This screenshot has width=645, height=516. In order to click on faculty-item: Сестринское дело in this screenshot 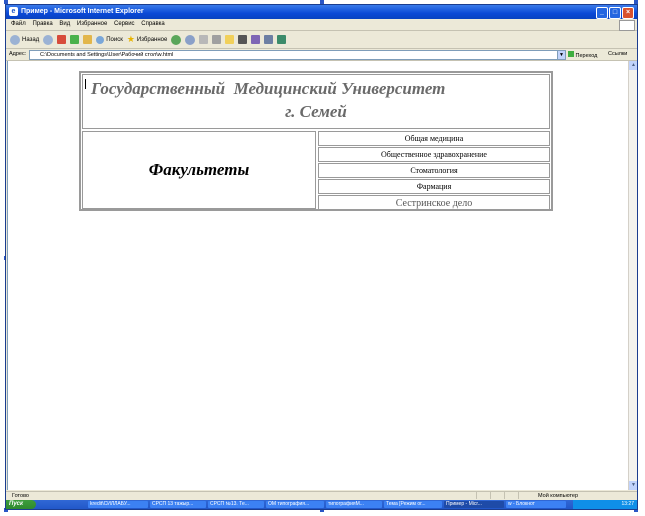, I will do `click(434, 202)`.